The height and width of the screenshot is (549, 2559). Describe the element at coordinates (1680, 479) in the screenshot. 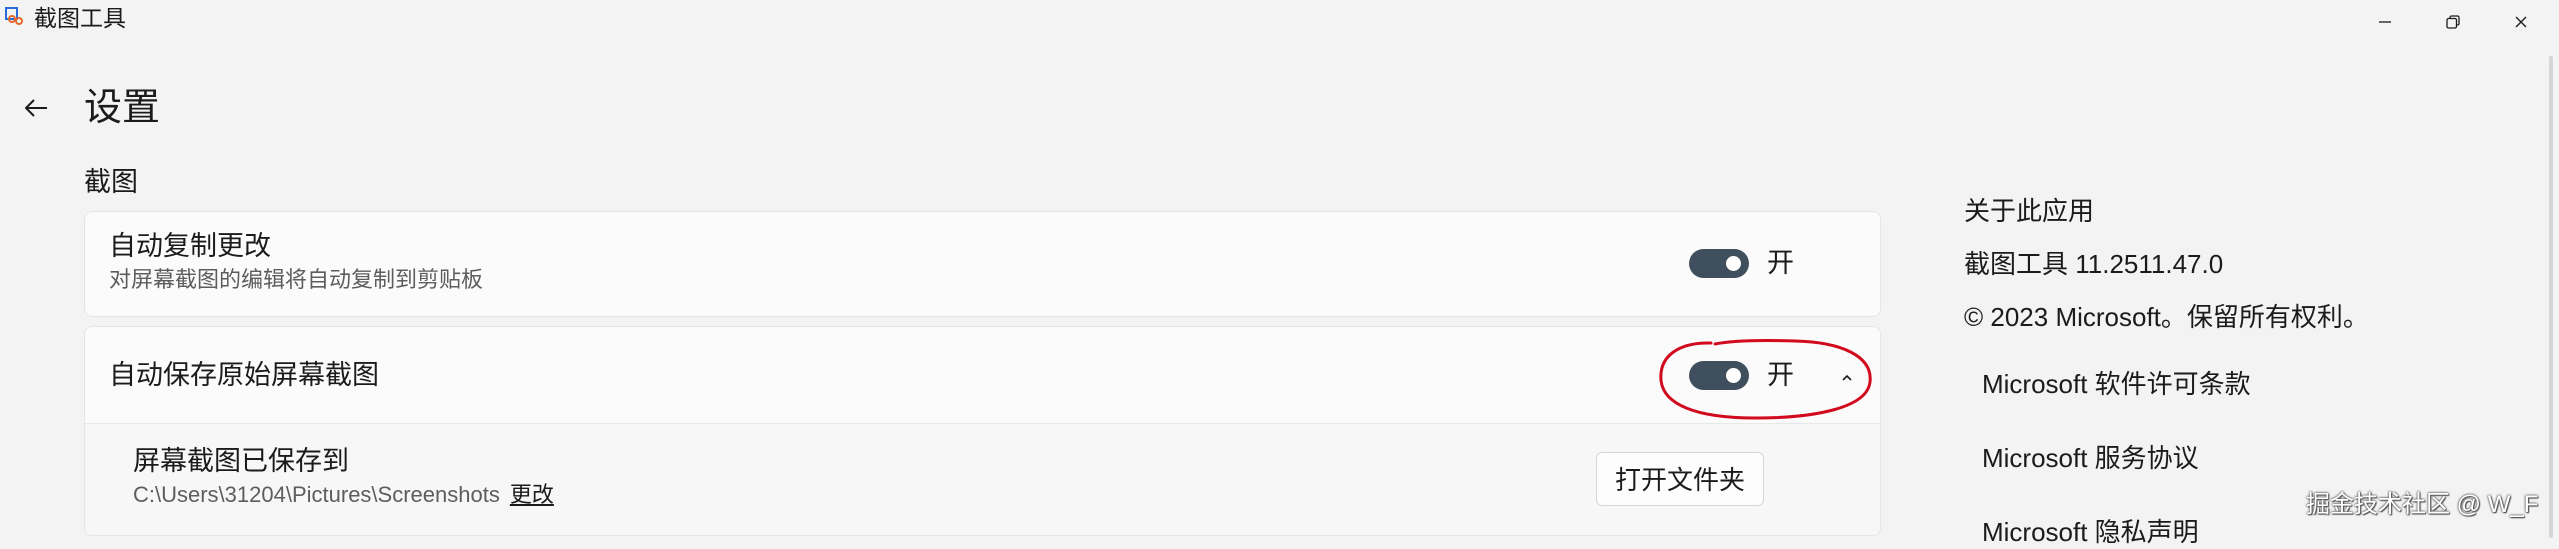

I see `open-folder-button: 打开文件夹` at that location.